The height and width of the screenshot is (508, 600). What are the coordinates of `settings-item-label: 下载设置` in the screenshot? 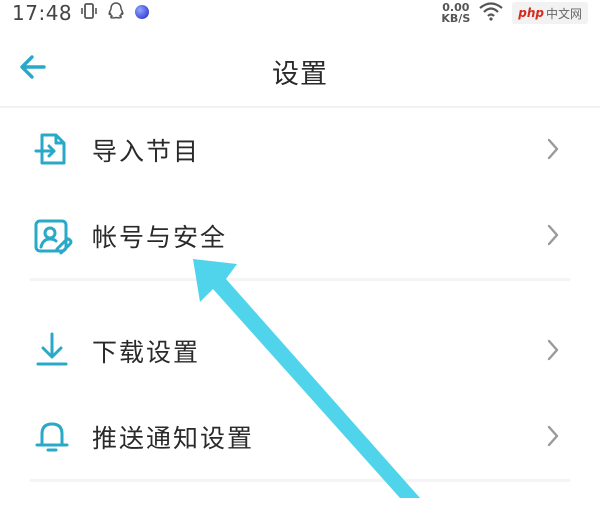 It's located at (146, 352).